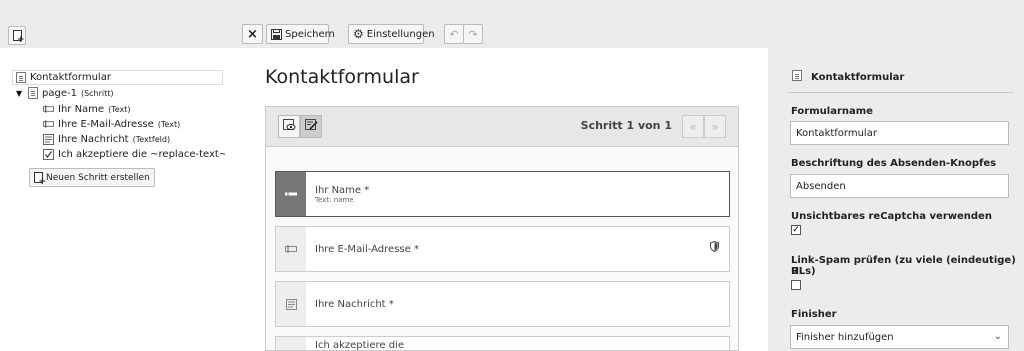  I want to click on edit-form-icon, so click(311, 126).